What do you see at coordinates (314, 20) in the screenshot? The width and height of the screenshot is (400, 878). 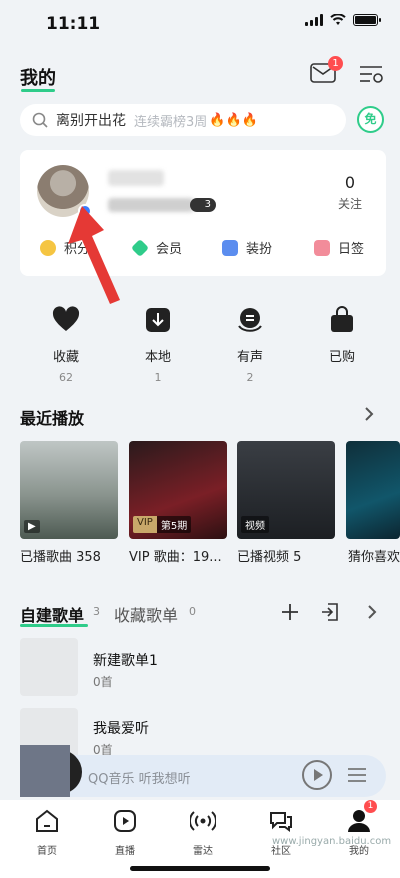 I see `signal-icon` at bounding box center [314, 20].